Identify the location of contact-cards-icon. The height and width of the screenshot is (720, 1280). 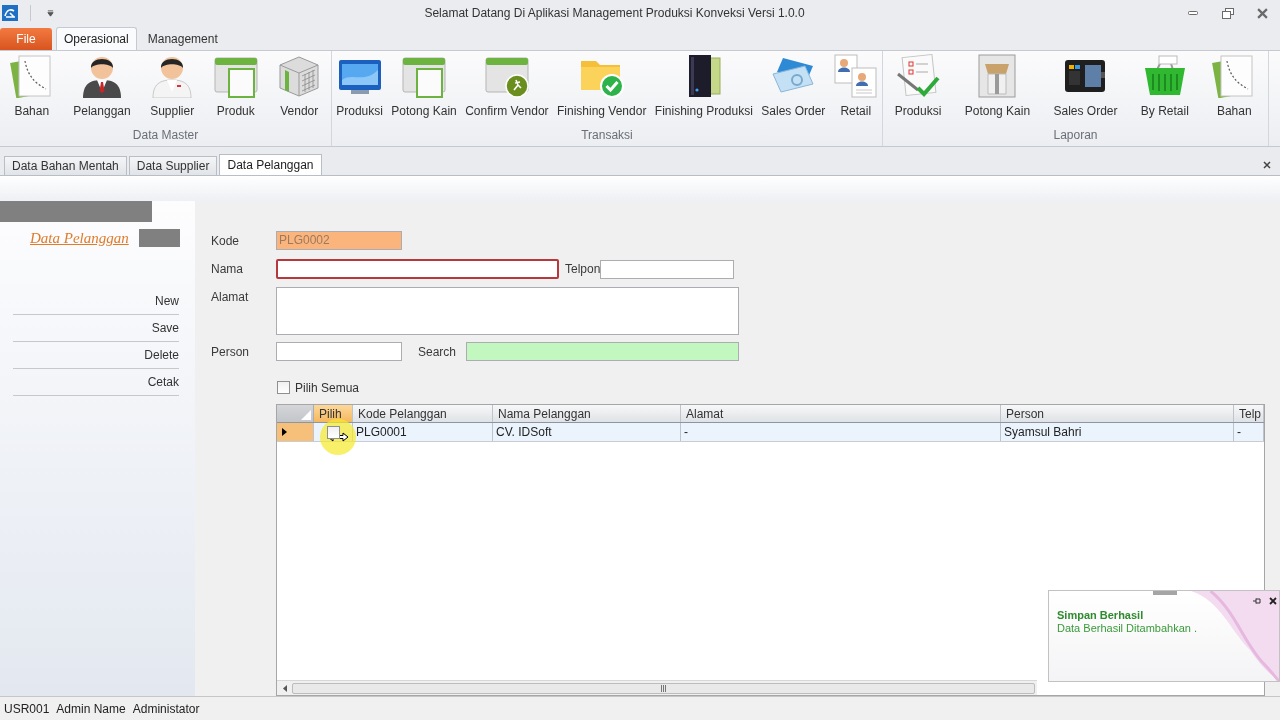
(855, 76).